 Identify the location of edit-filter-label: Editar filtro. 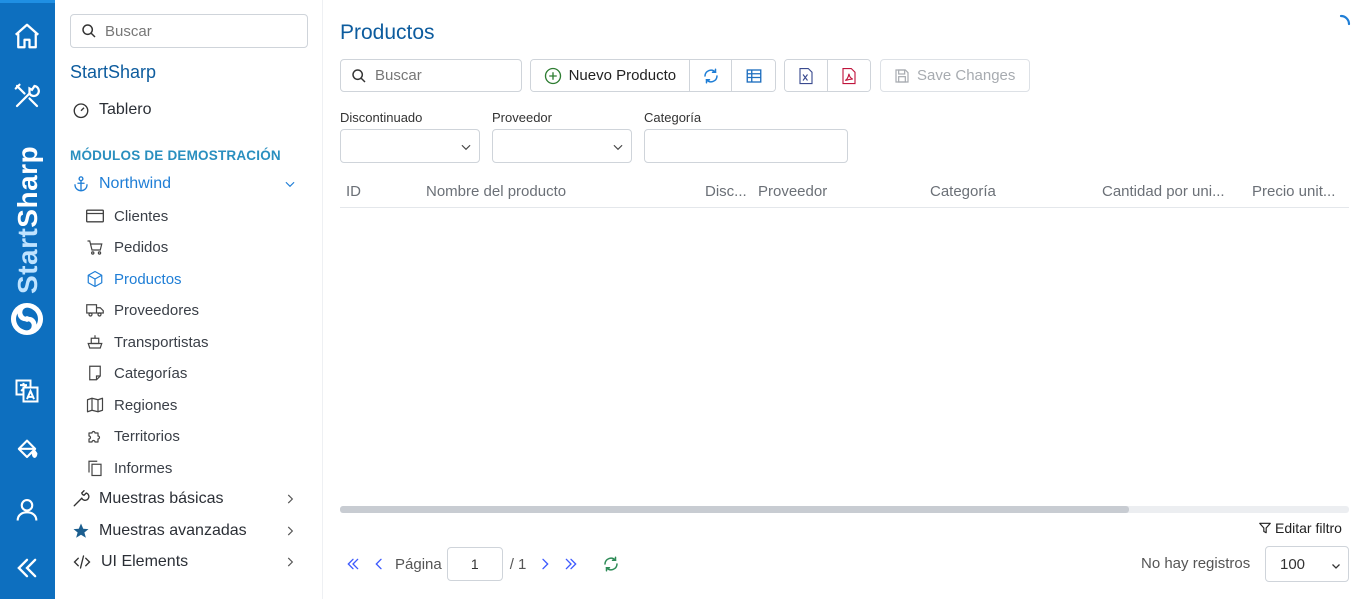
(1308, 528).